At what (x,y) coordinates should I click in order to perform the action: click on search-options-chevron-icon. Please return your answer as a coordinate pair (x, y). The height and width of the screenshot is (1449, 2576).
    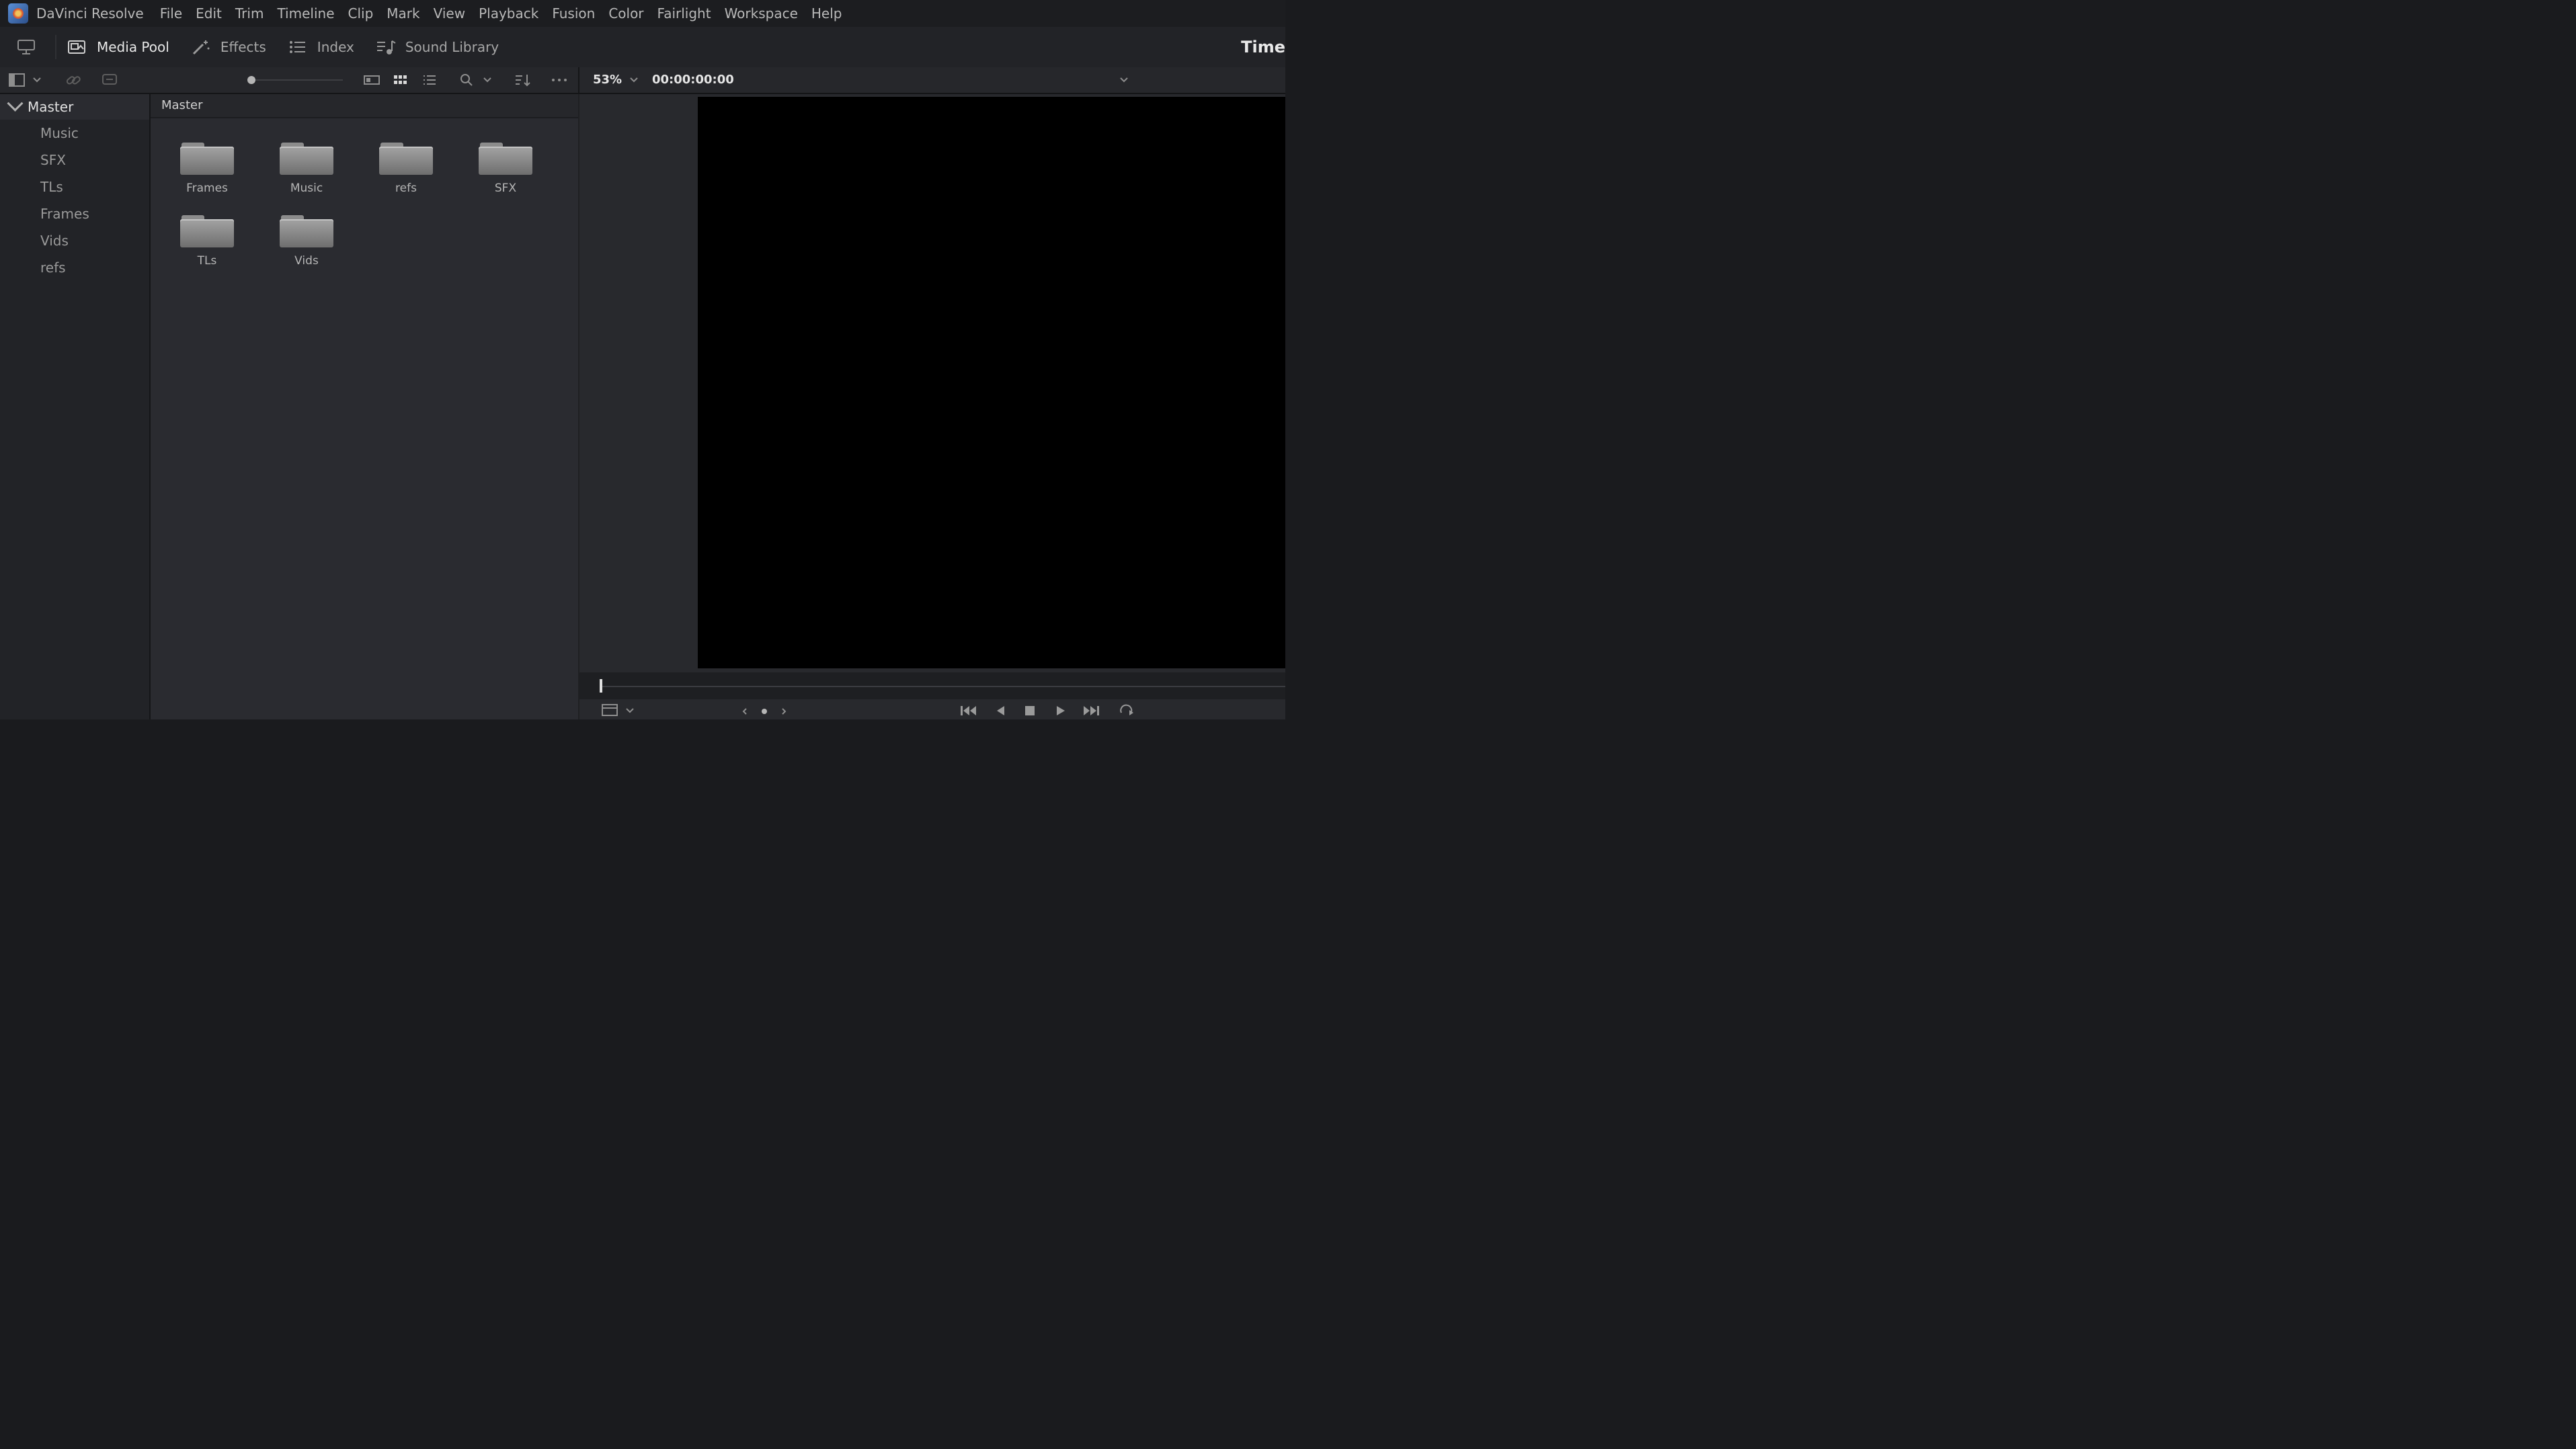
    Looking at the image, I should click on (487, 80).